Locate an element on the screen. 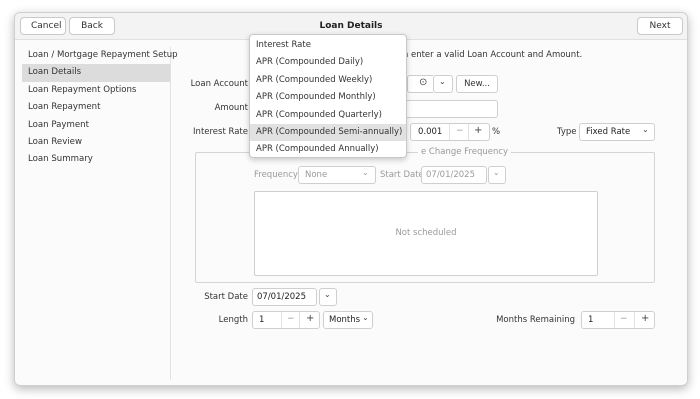 The height and width of the screenshot is (399, 700). months-remaining-label: Months Remaining is located at coordinates (535, 320).